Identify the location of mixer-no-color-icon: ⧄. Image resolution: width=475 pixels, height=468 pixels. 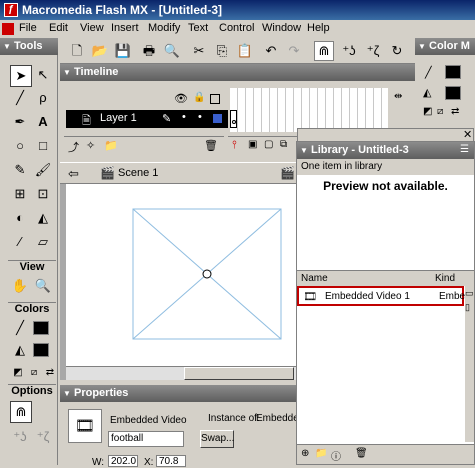
(440, 111).